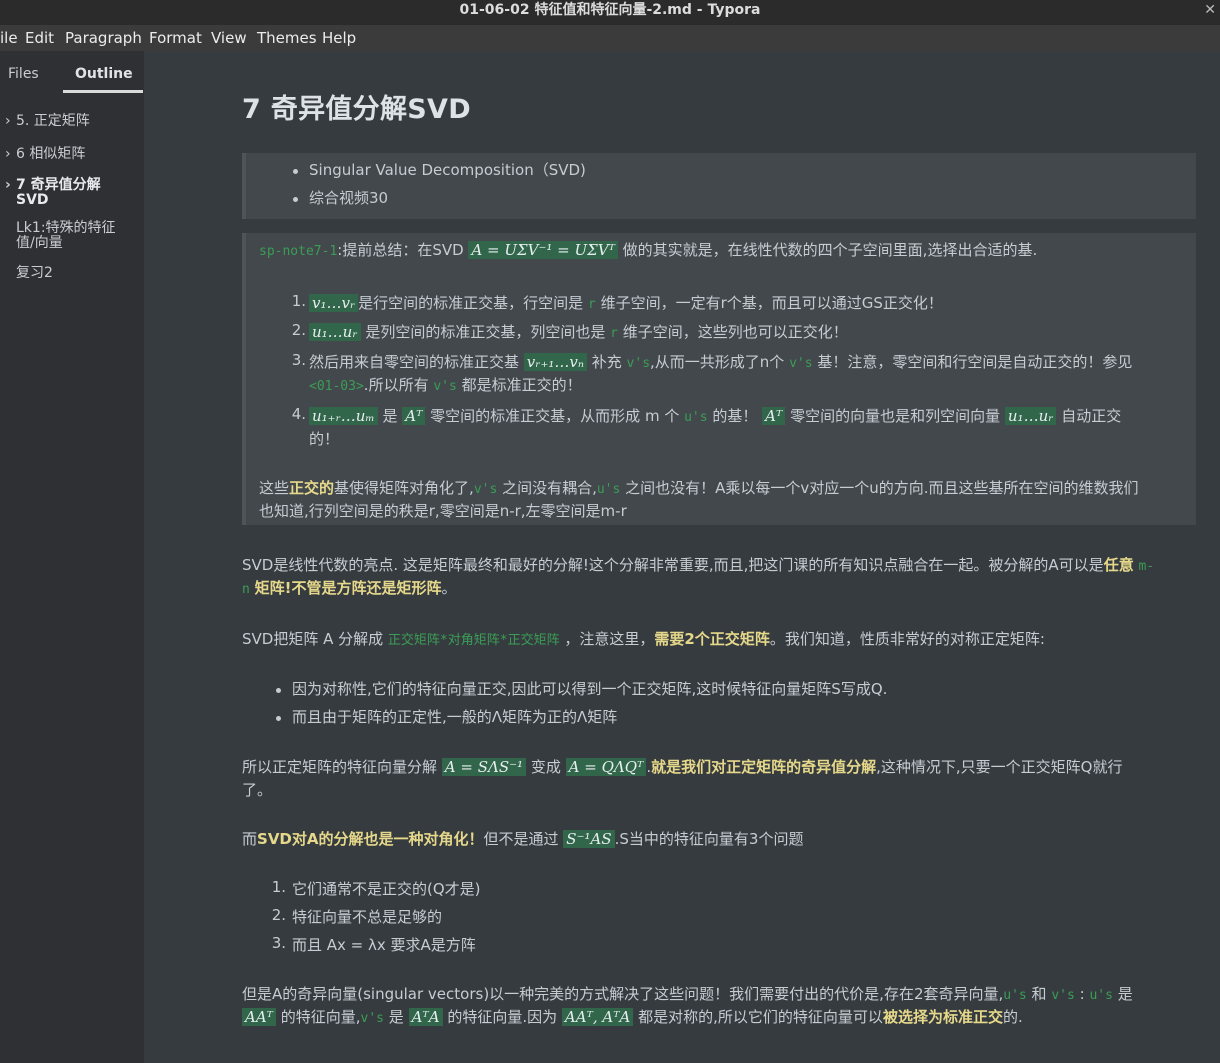  I want to click on bold-text: 需要2个正交矩阵, so click(712, 639).